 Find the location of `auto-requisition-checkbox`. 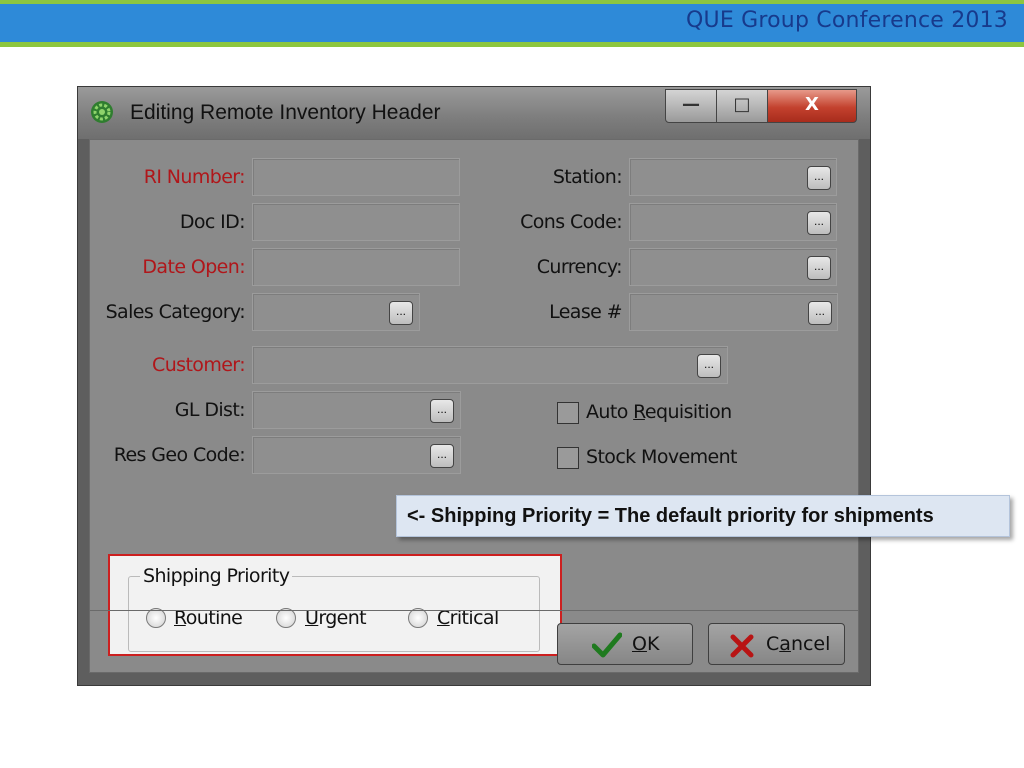

auto-requisition-checkbox is located at coordinates (568, 413).